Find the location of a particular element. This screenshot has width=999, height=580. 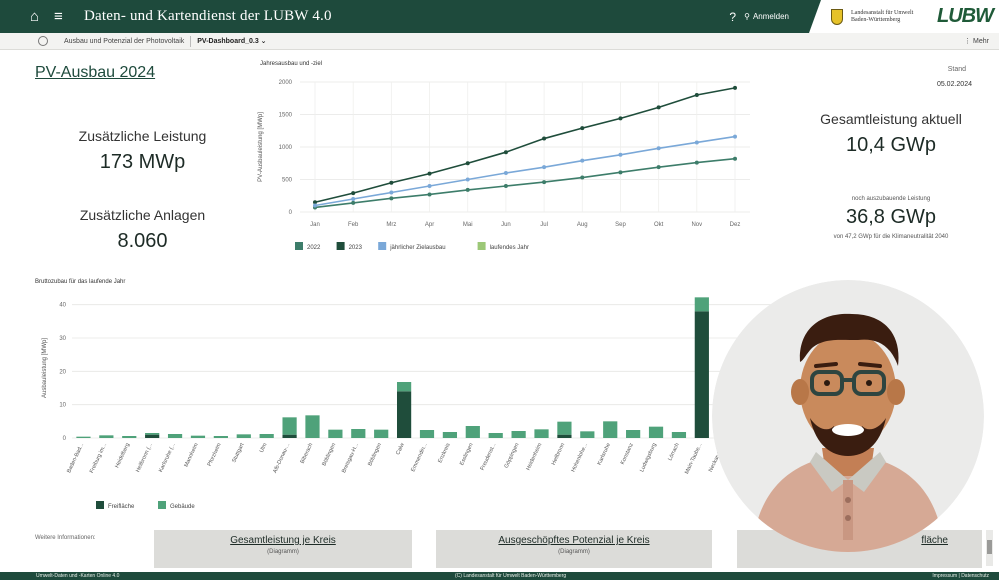

series-line is located at coordinates (525, 145).